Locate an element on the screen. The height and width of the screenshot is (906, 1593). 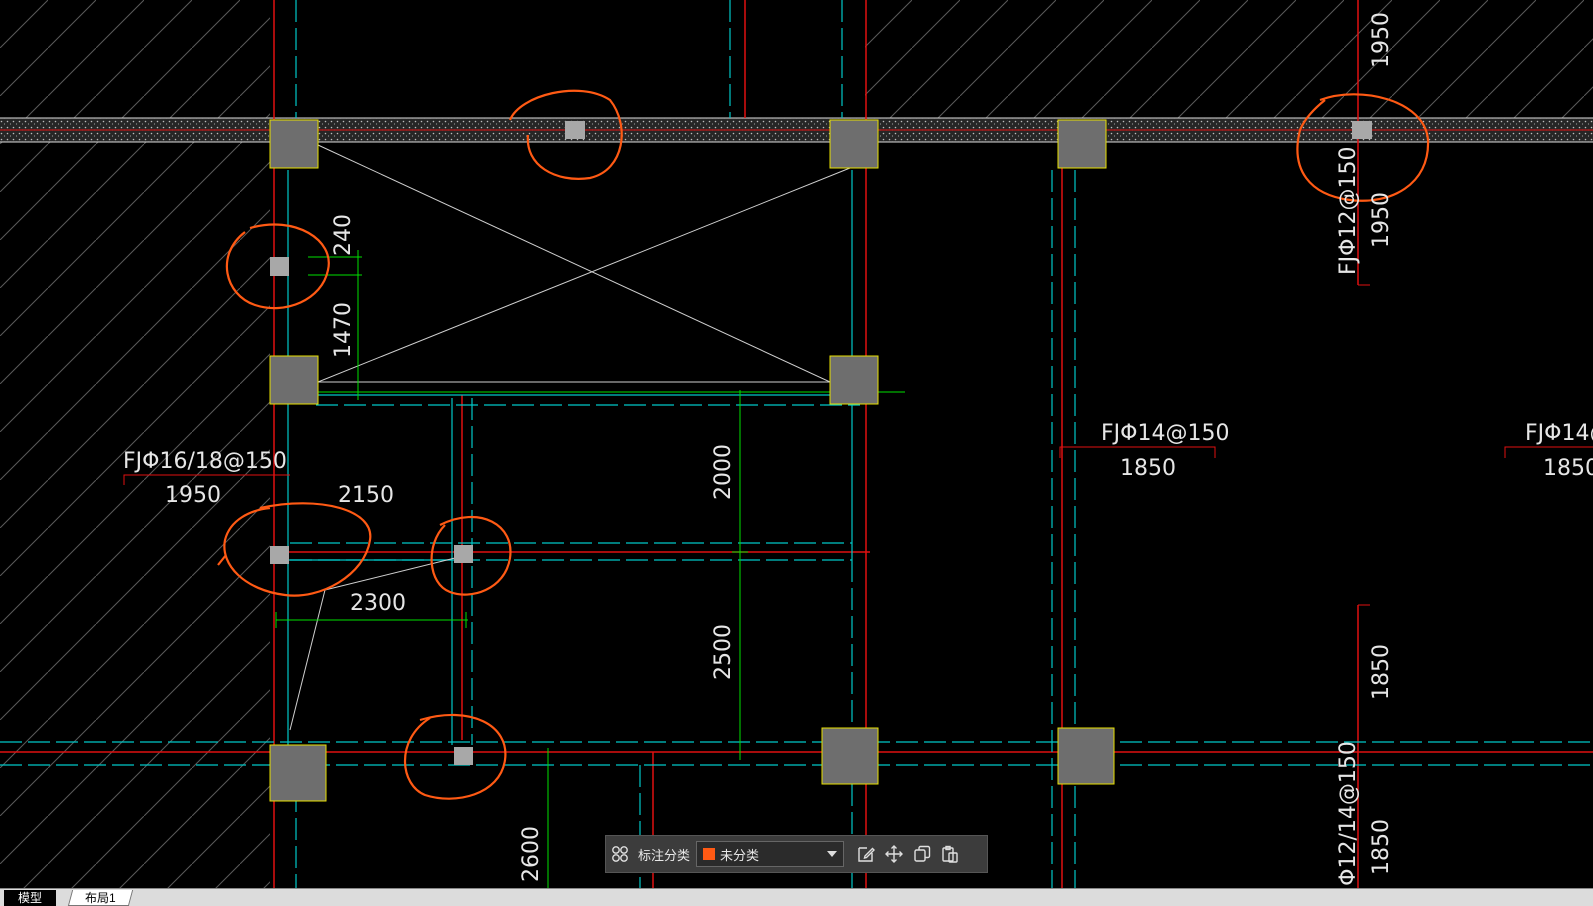
rebar-label-12: FJΦ12@150 is located at coordinates (1348, 211).